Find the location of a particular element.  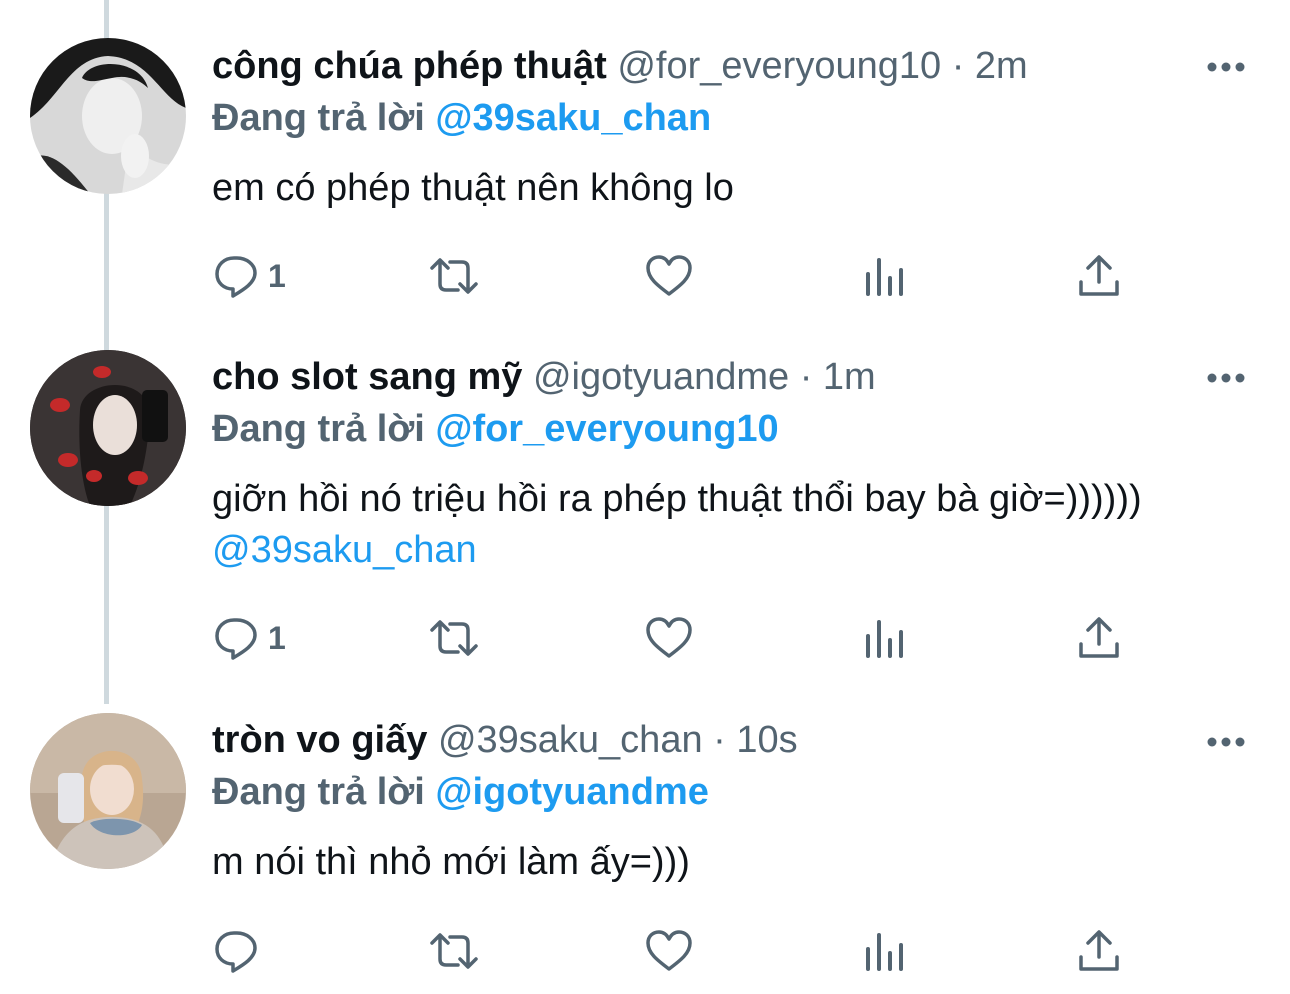

tweet-text: em có phép thuật nên không lo is located at coordinates (702, 188).